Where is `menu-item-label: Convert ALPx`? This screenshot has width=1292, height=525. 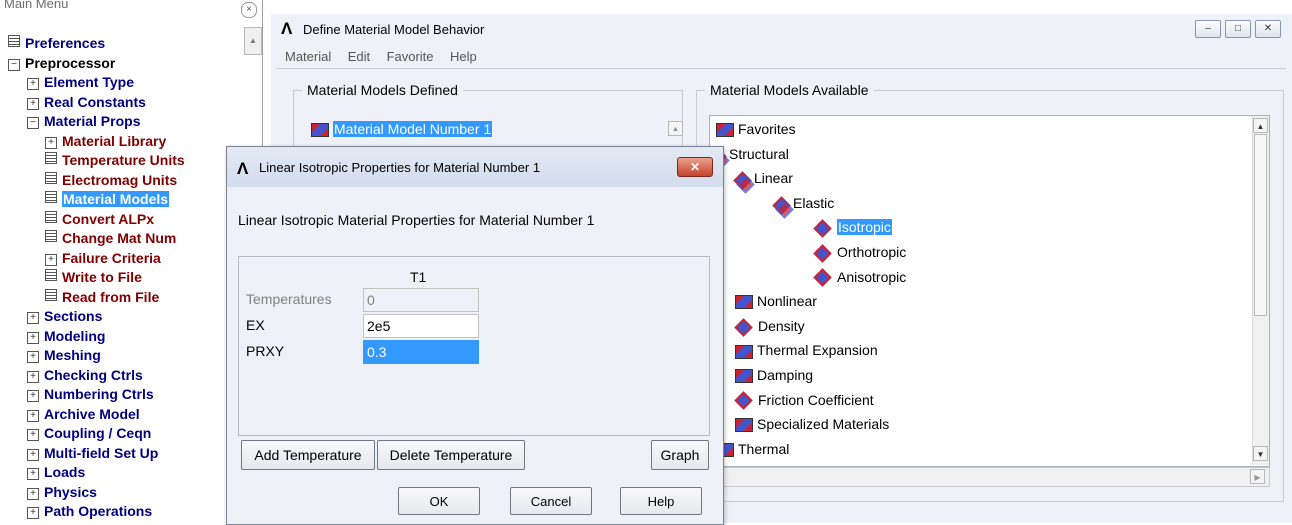
menu-item-label: Convert ALPx is located at coordinates (108, 218).